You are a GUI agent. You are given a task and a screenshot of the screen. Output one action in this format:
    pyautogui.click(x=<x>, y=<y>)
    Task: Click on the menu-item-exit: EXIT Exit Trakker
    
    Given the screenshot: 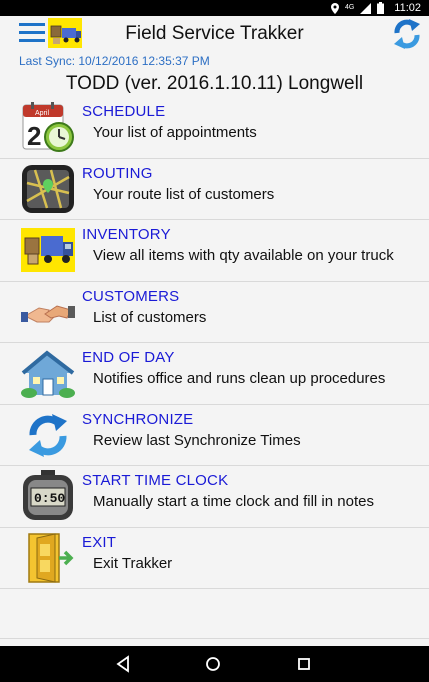 What is the action you would take?
    pyautogui.click(x=214, y=558)
    